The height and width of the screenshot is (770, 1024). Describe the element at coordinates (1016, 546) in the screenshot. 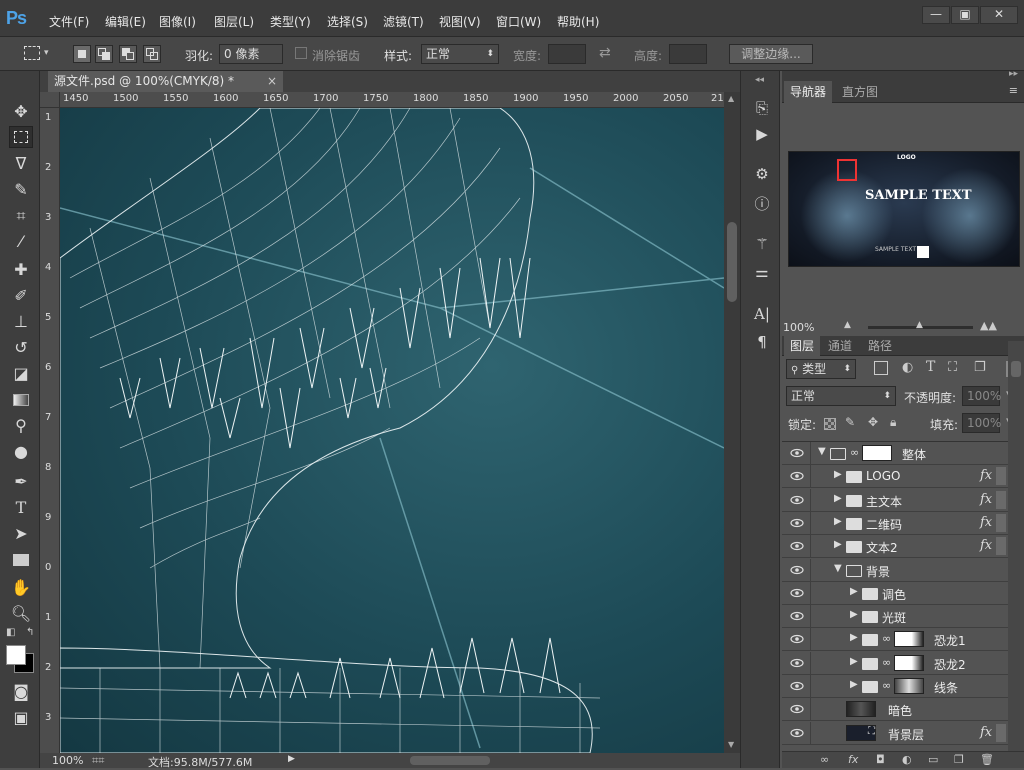

I see `layers-scrollbar` at that location.